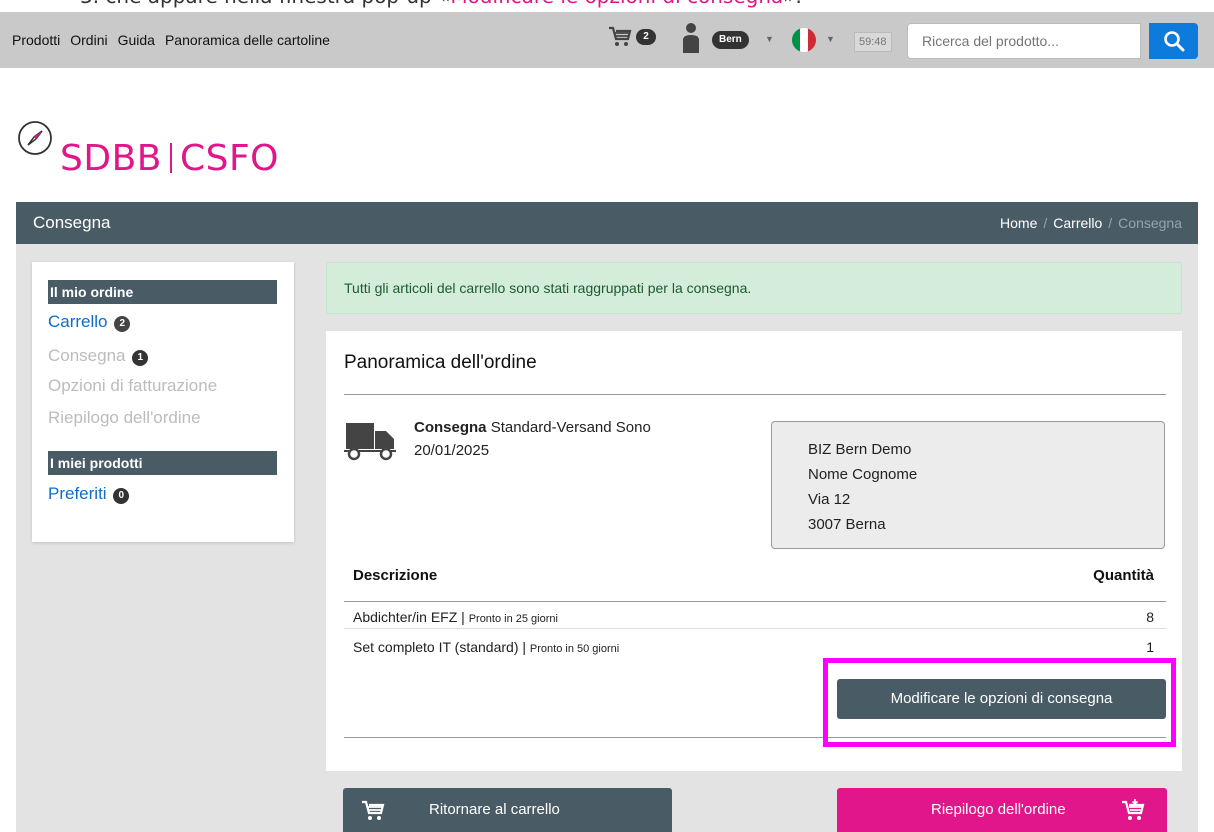  Describe the element at coordinates (804, 40) in the screenshot. I see `italian-flag-icon` at that location.